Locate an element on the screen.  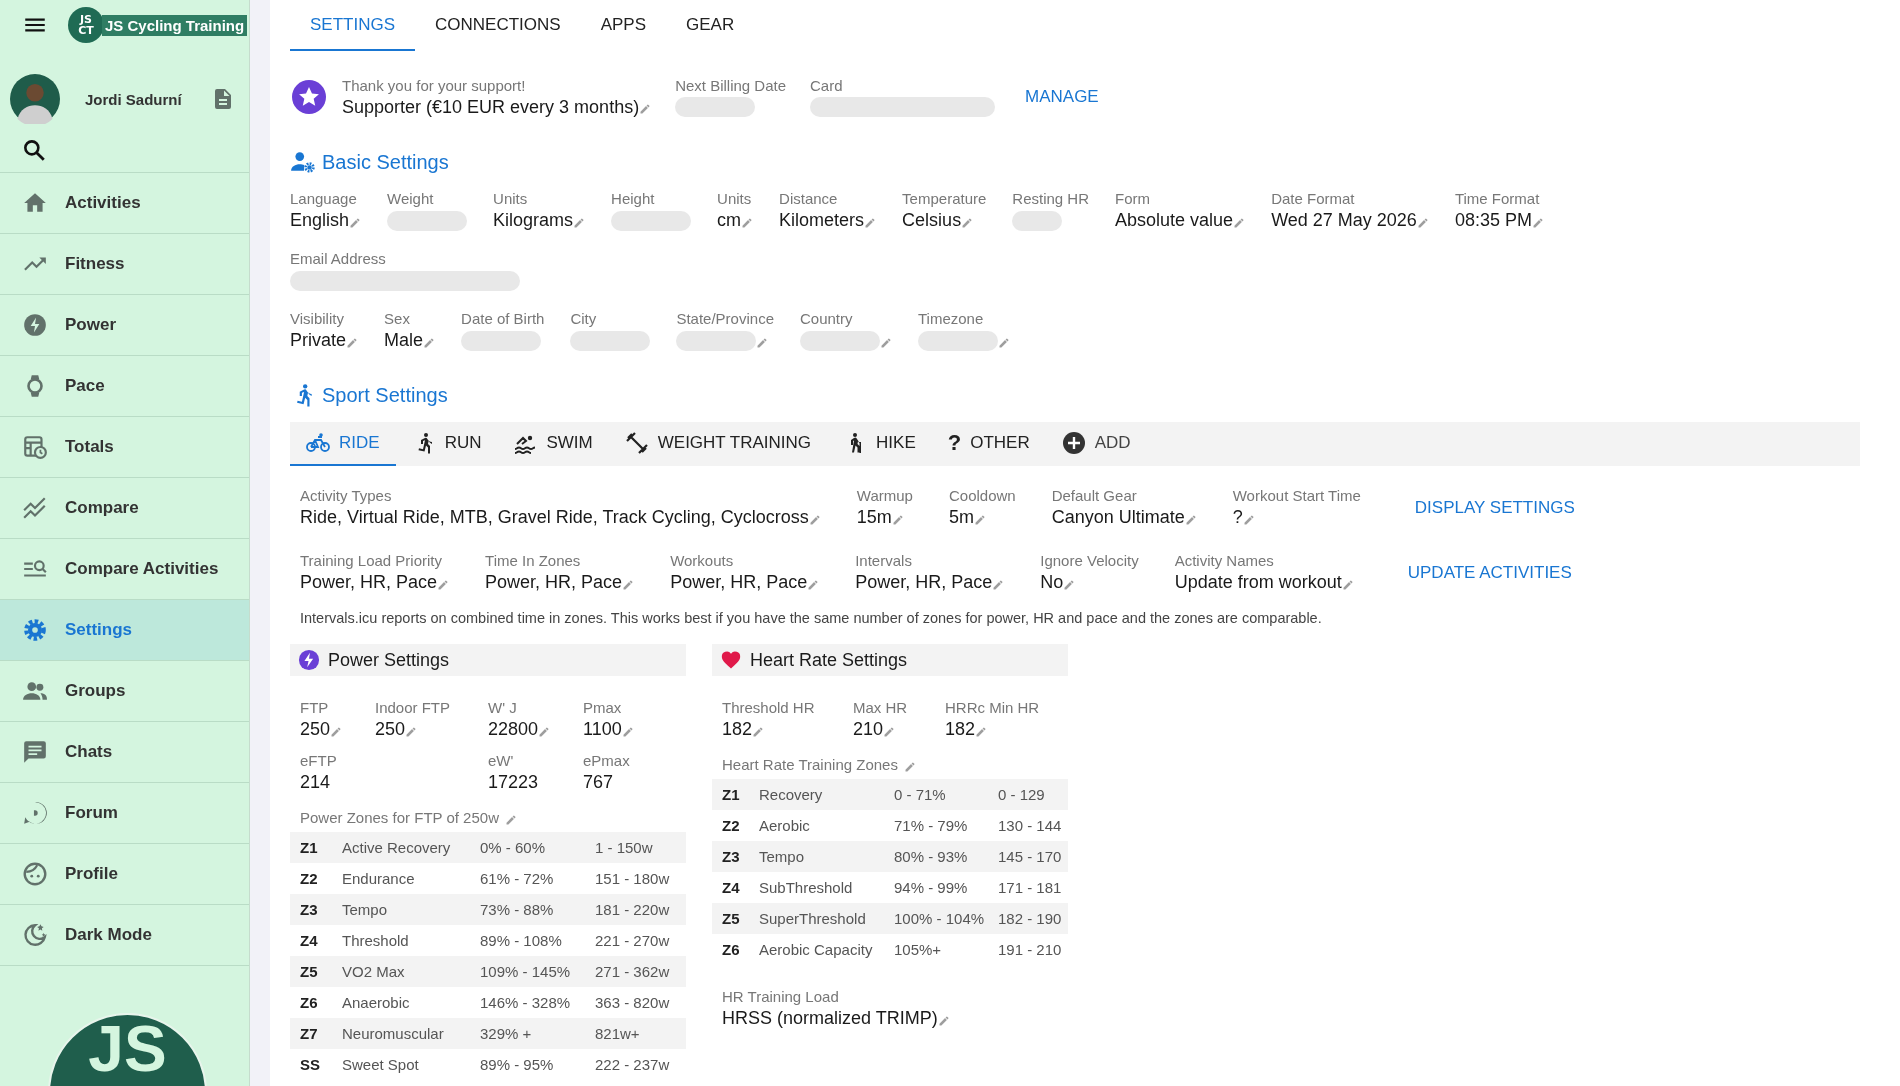
field-label: Language is located at coordinates (324, 199).